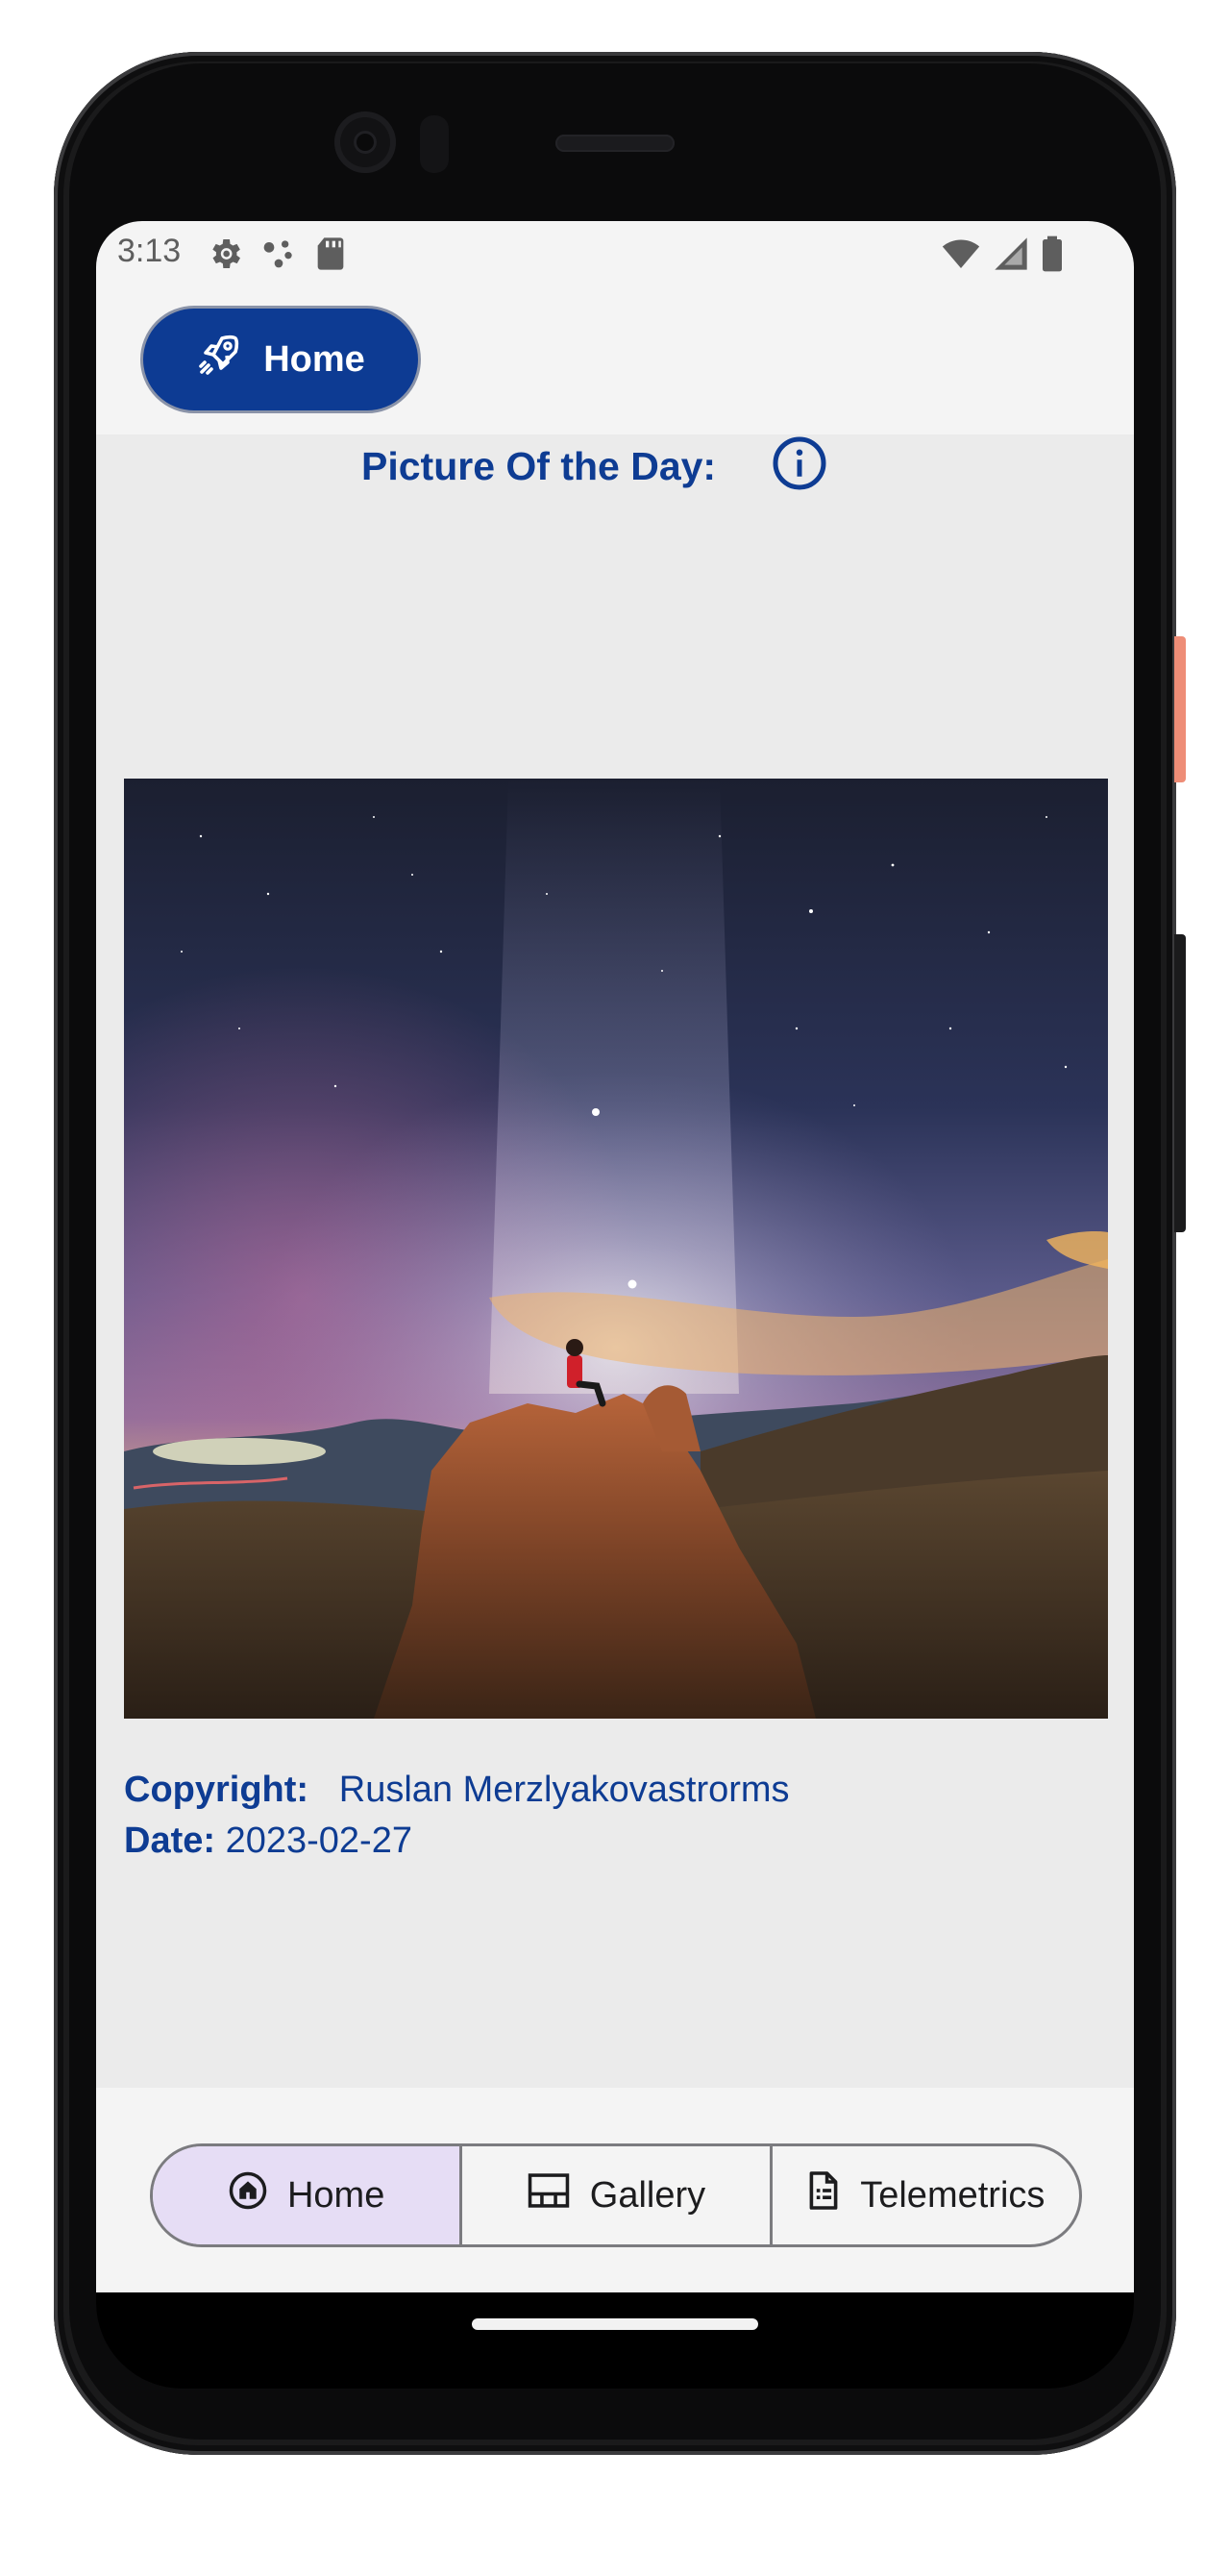 The image size is (1230, 2576). Describe the element at coordinates (219, 360) in the screenshot. I see `rocket-icon` at that location.